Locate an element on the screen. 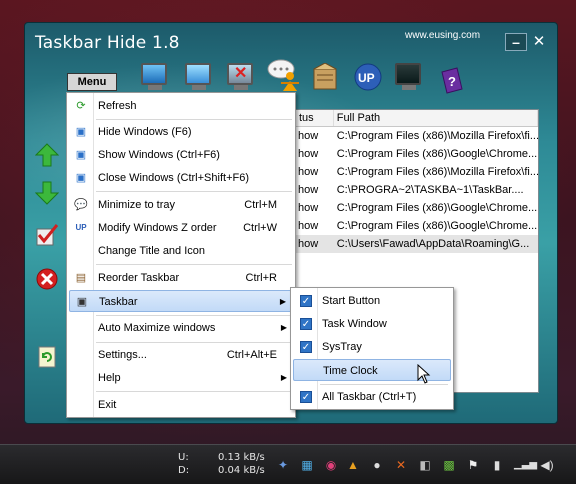  chat-icon: ● is located at coordinates (377, 465).